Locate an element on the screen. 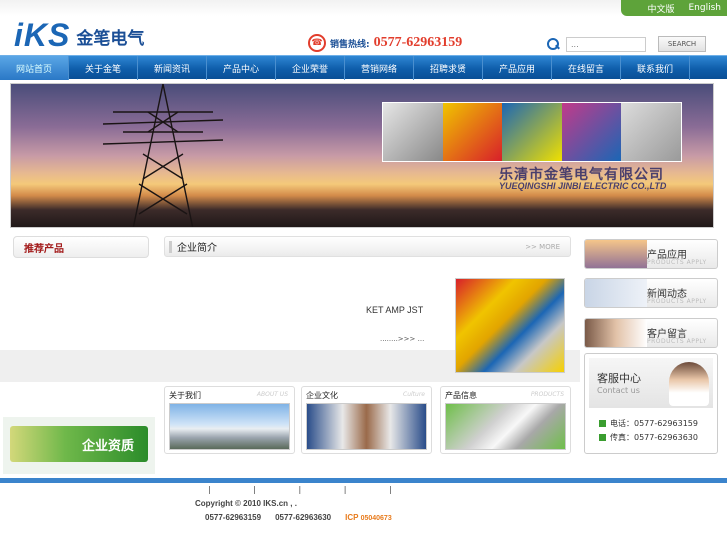  logo: iKS 金笔电气 is located at coordinates (79, 35).